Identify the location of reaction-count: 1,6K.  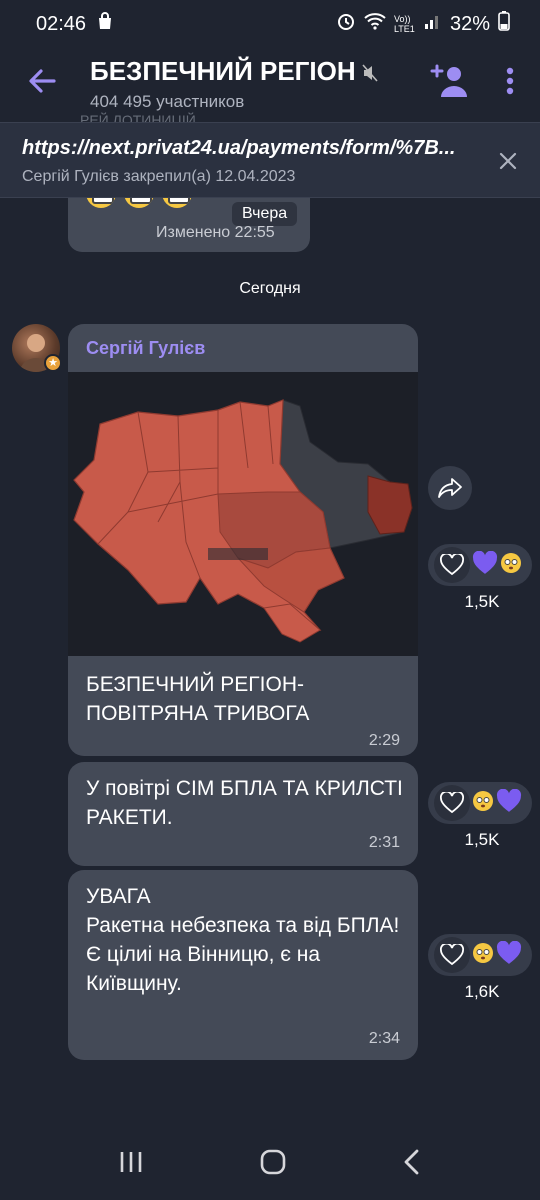
(482, 991).